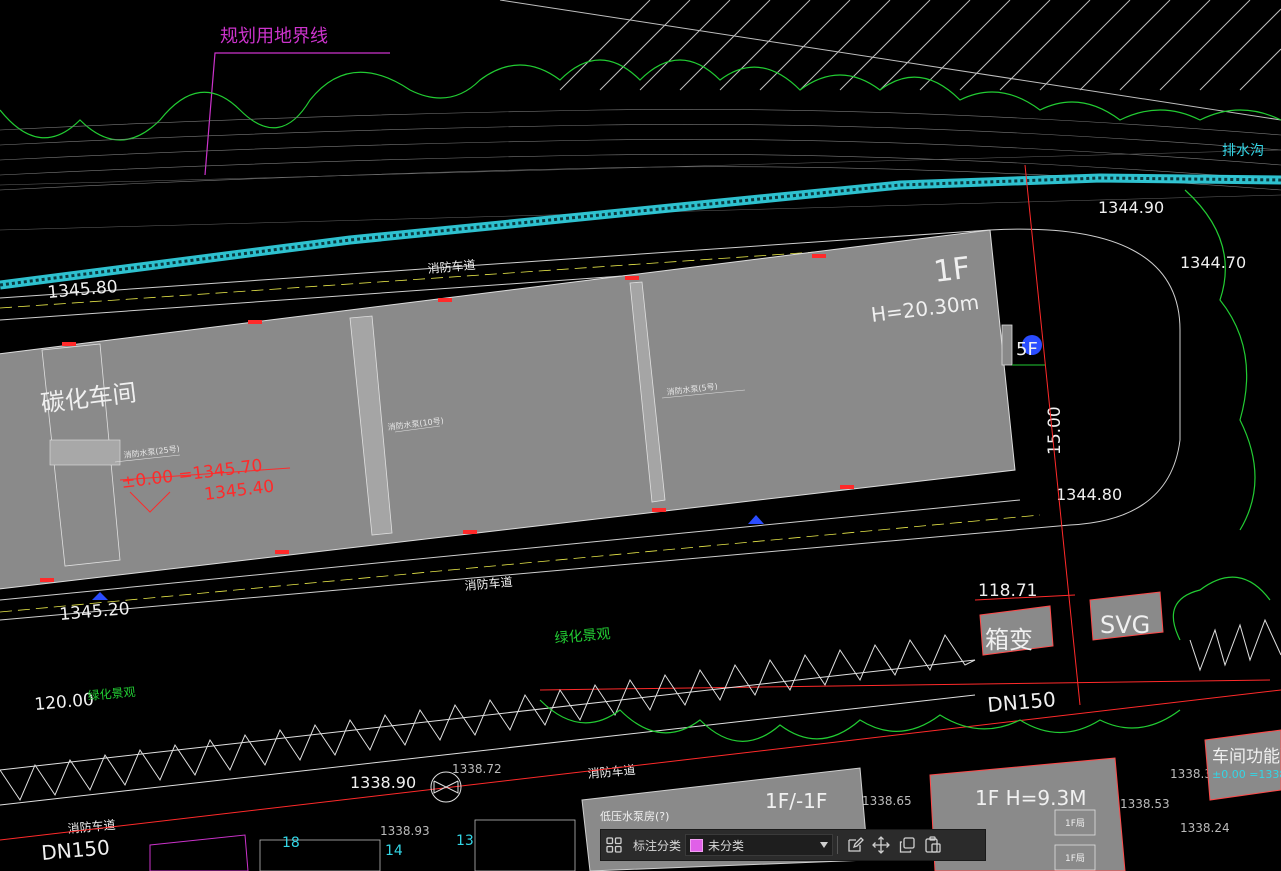 The height and width of the screenshot is (871, 1281). What do you see at coordinates (759, 845) in the screenshot?
I see `annotation-category-select: 未分类` at bounding box center [759, 845].